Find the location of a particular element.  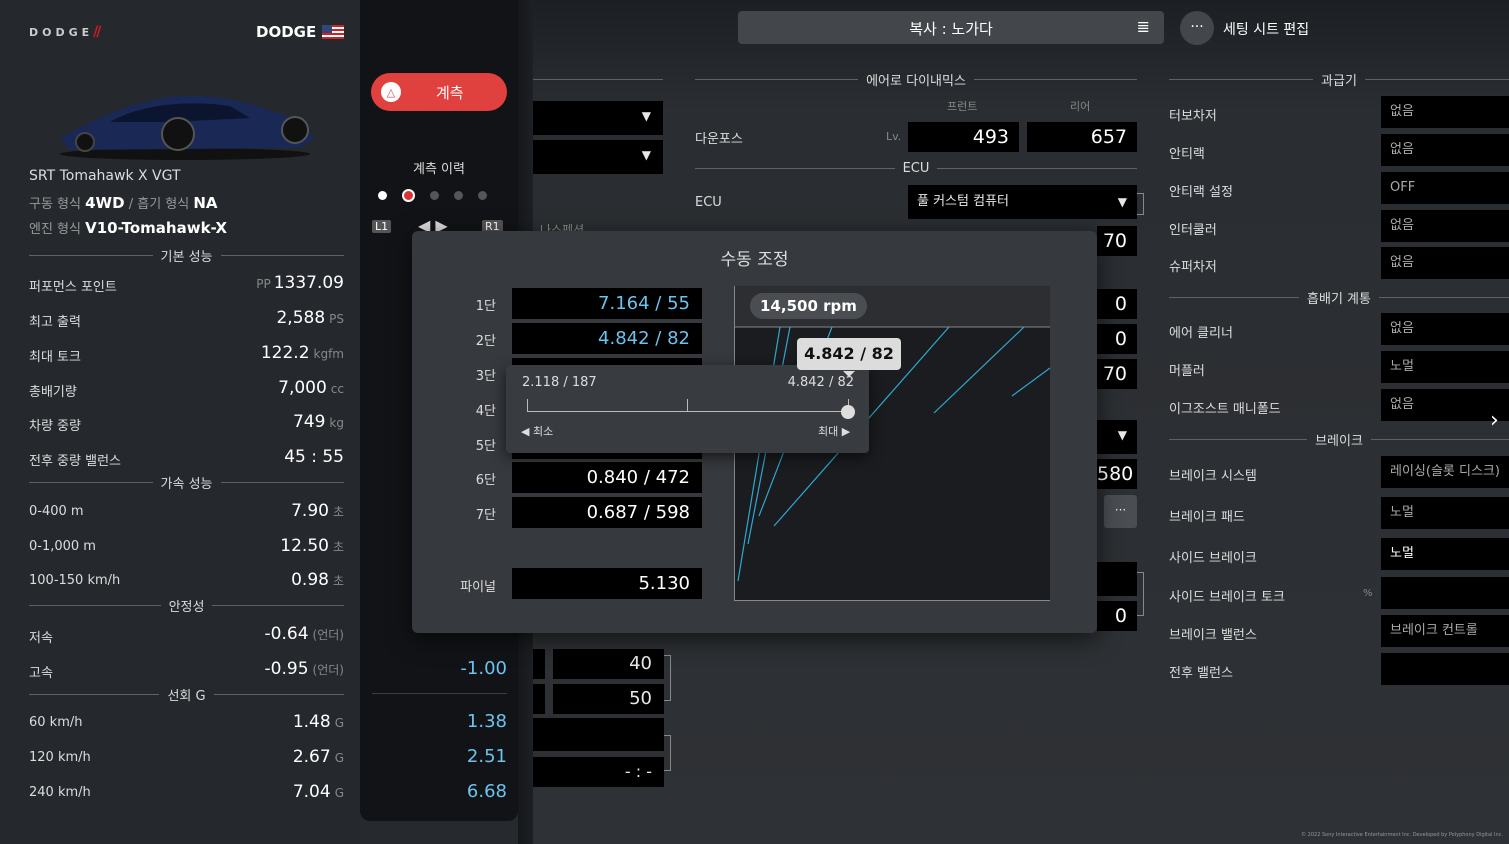

dot-selected-icon is located at coordinates (408, 195).